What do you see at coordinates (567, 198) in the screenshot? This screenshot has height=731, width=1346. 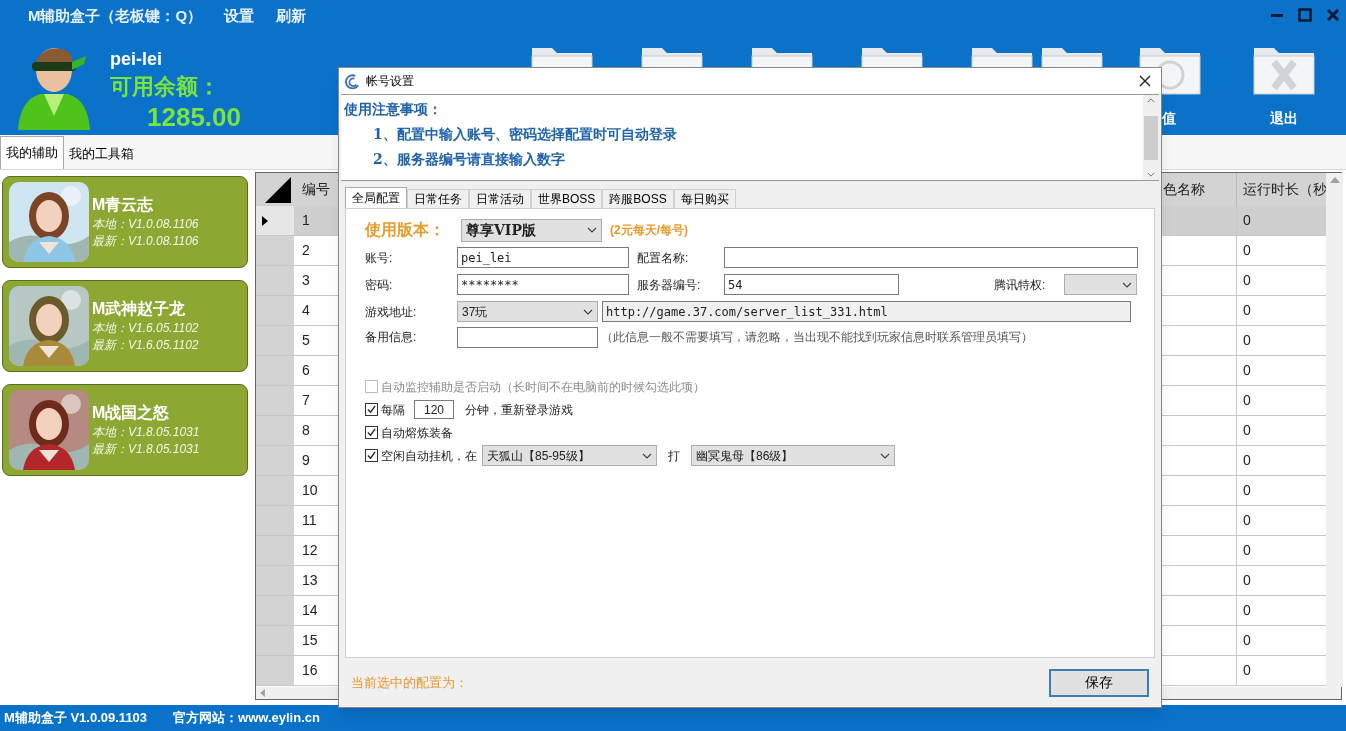 I see `tab: 世界BOSS` at bounding box center [567, 198].